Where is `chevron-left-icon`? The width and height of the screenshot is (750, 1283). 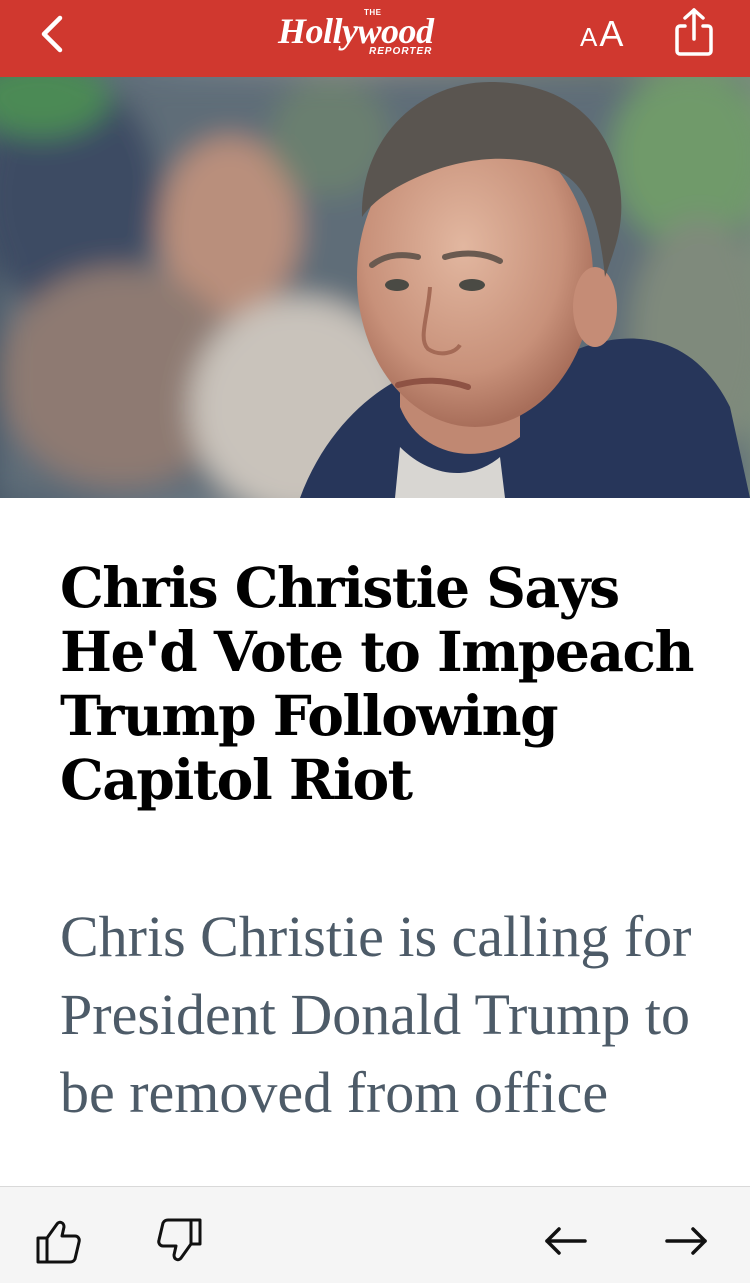
chevron-left-icon is located at coordinates (52, 34).